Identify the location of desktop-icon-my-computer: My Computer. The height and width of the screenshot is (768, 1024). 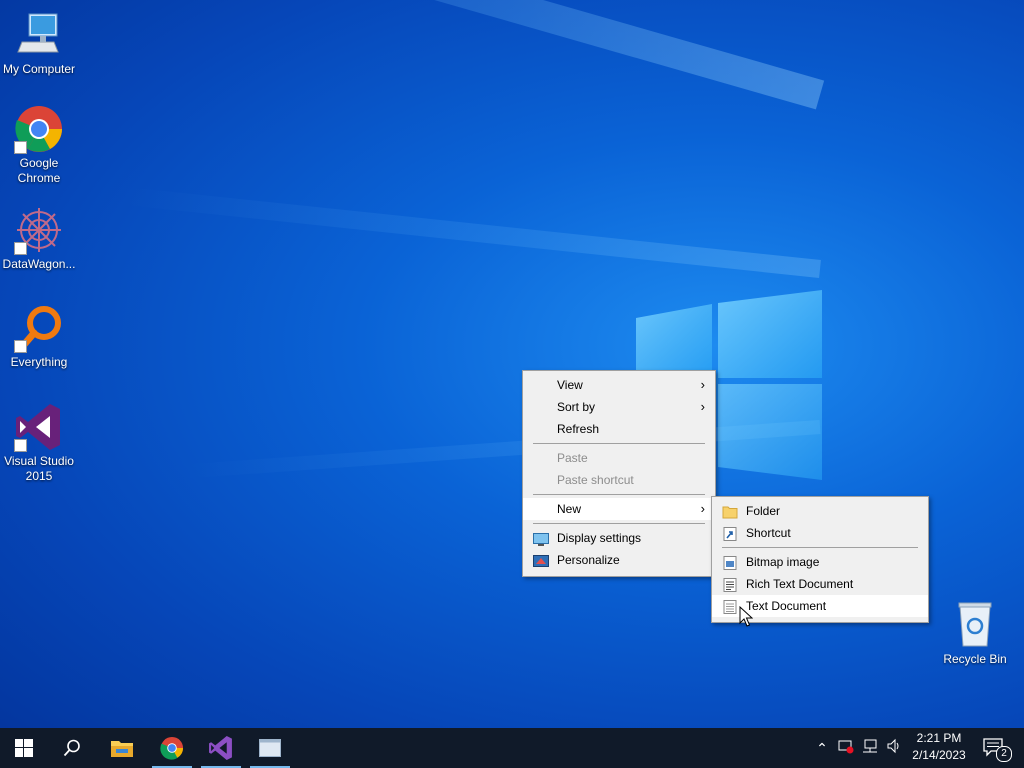
(39, 43).